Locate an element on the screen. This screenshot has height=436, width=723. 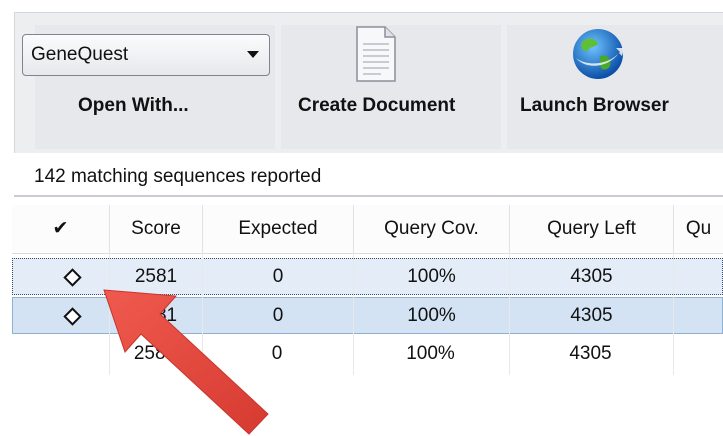
create-document-button: Create Document is located at coordinates (376, 106).